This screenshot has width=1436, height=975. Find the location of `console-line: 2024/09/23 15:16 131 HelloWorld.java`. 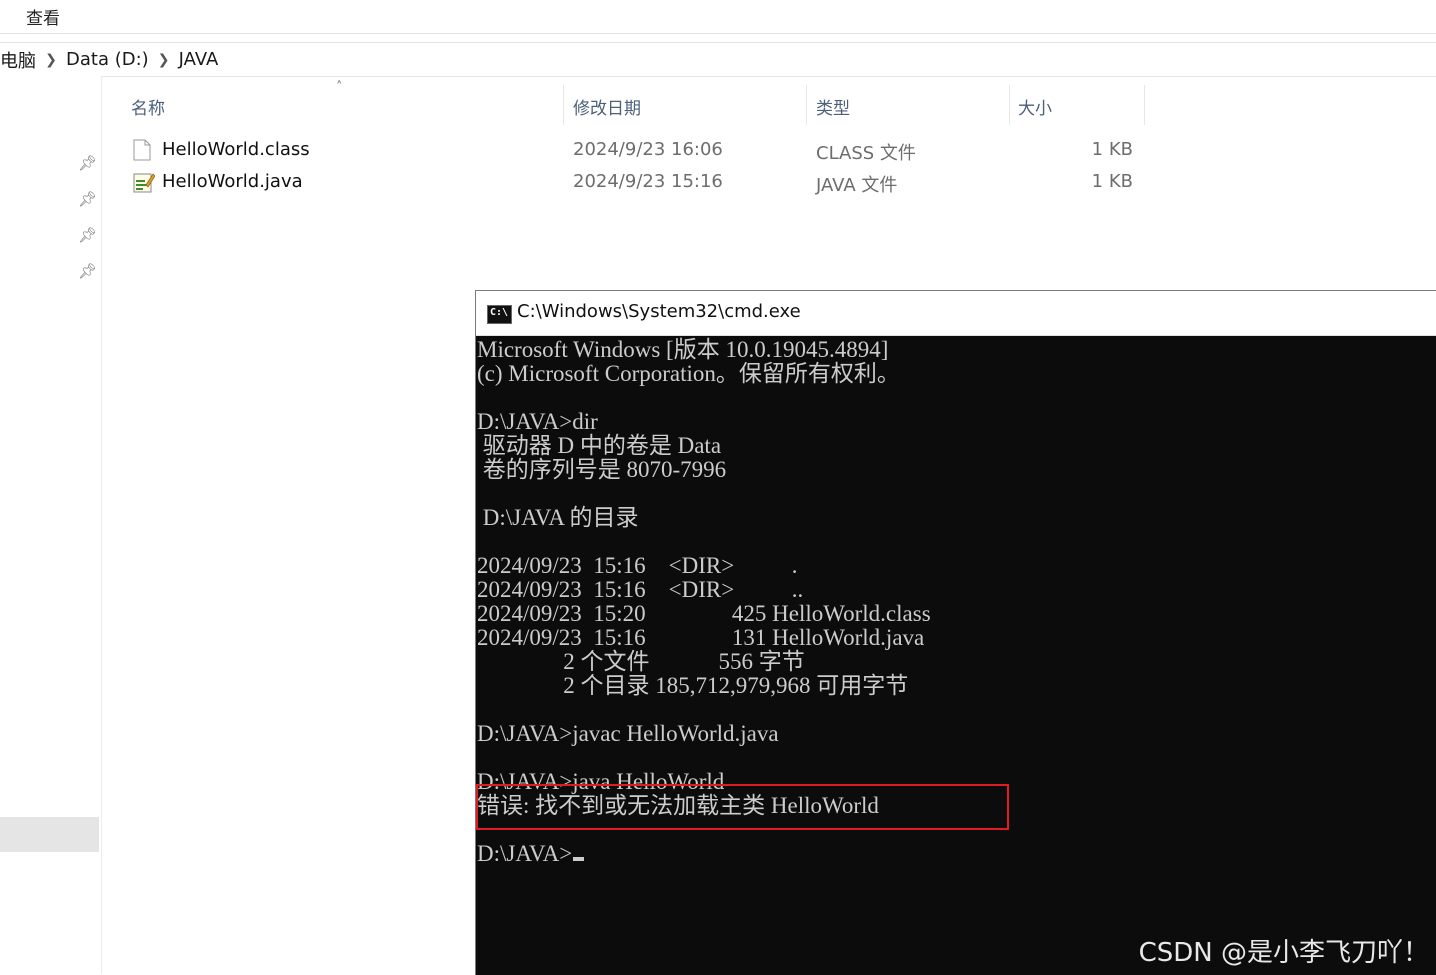

console-line: 2024/09/23 15:16 131 HelloWorld.java is located at coordinates (701, 637).